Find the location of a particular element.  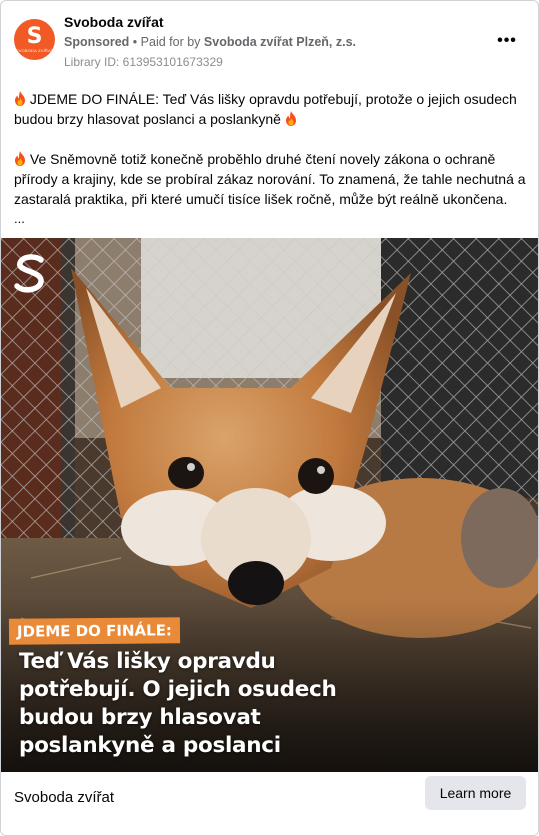

image-headline-line: Teď Vás lišky opravdu is located at coordinates (147, 661).